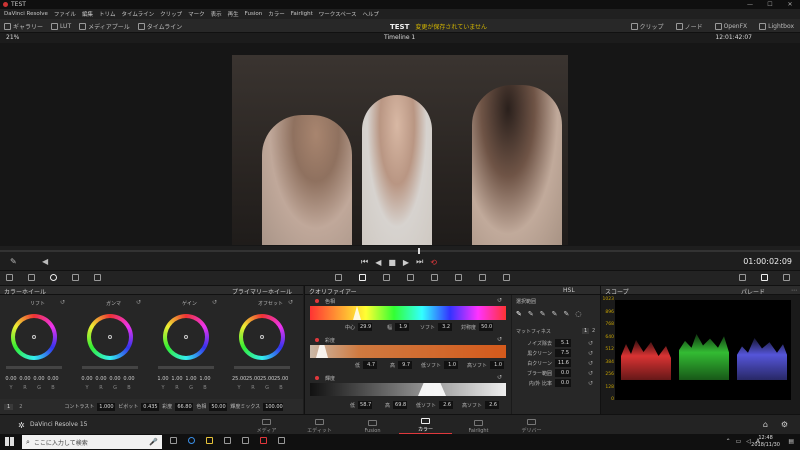 The image size is (800, 450). Describe the element at coordinates (586, 331) in the screenshot. I see `matte-page-1: 1` at that location.